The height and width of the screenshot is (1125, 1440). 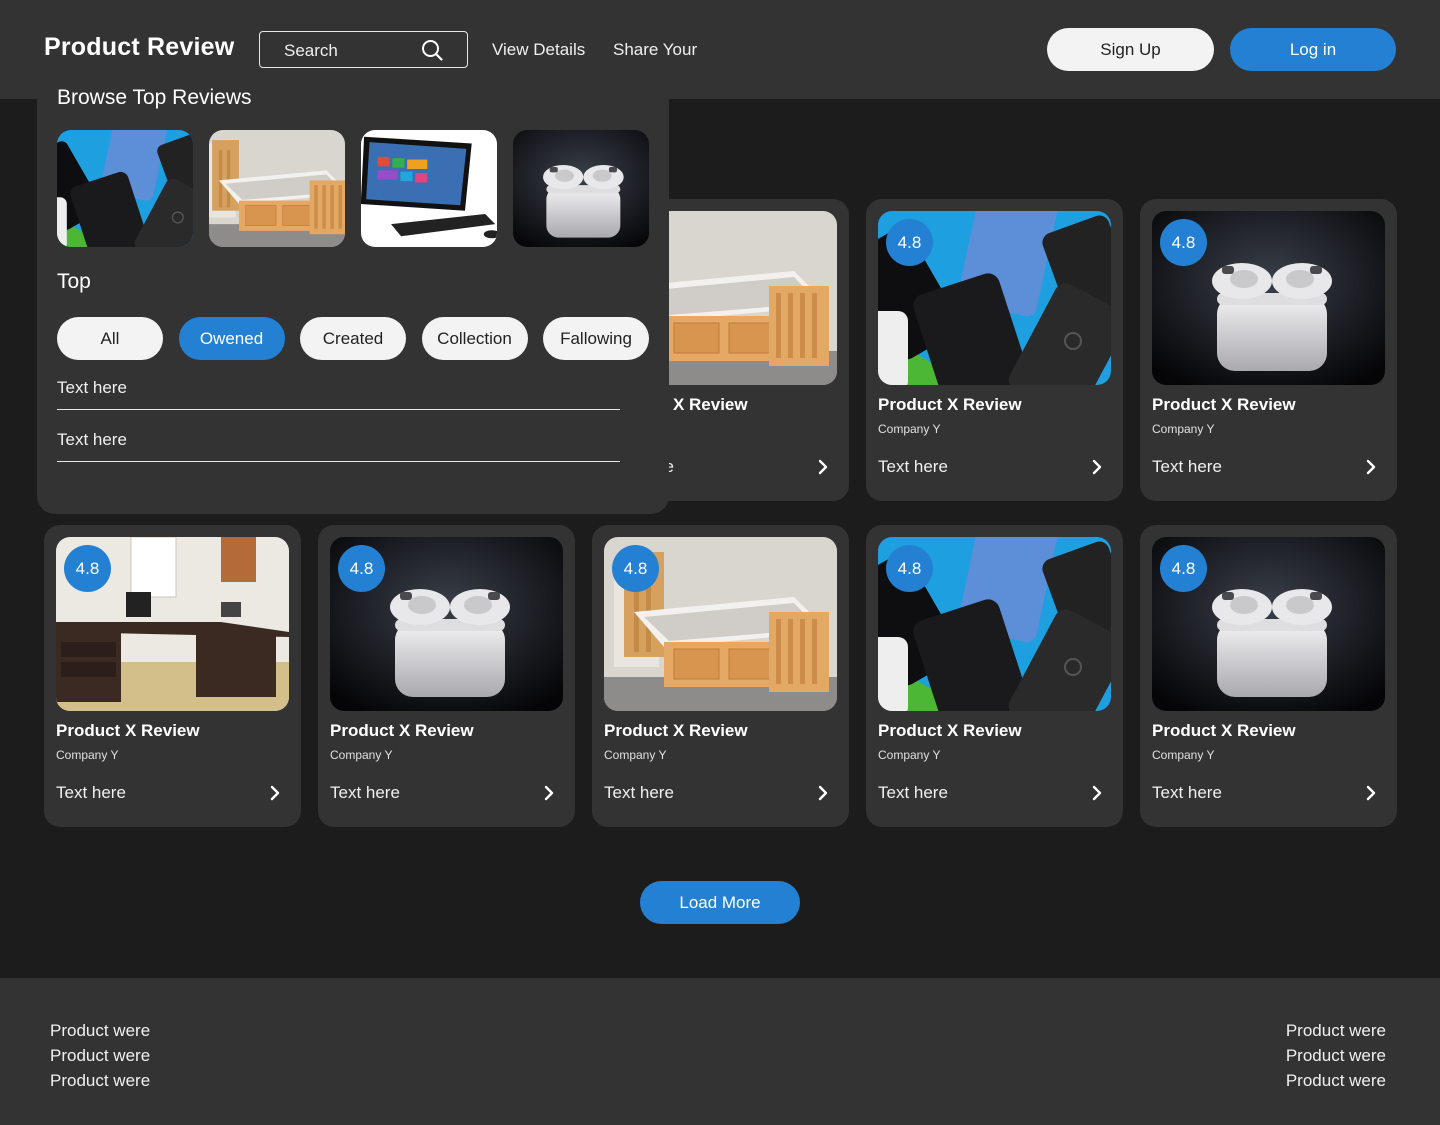 What do you see at coordinates (110, 338) in the screenshot?
I see `filter-chip: All` at bounding box center [110, 338].